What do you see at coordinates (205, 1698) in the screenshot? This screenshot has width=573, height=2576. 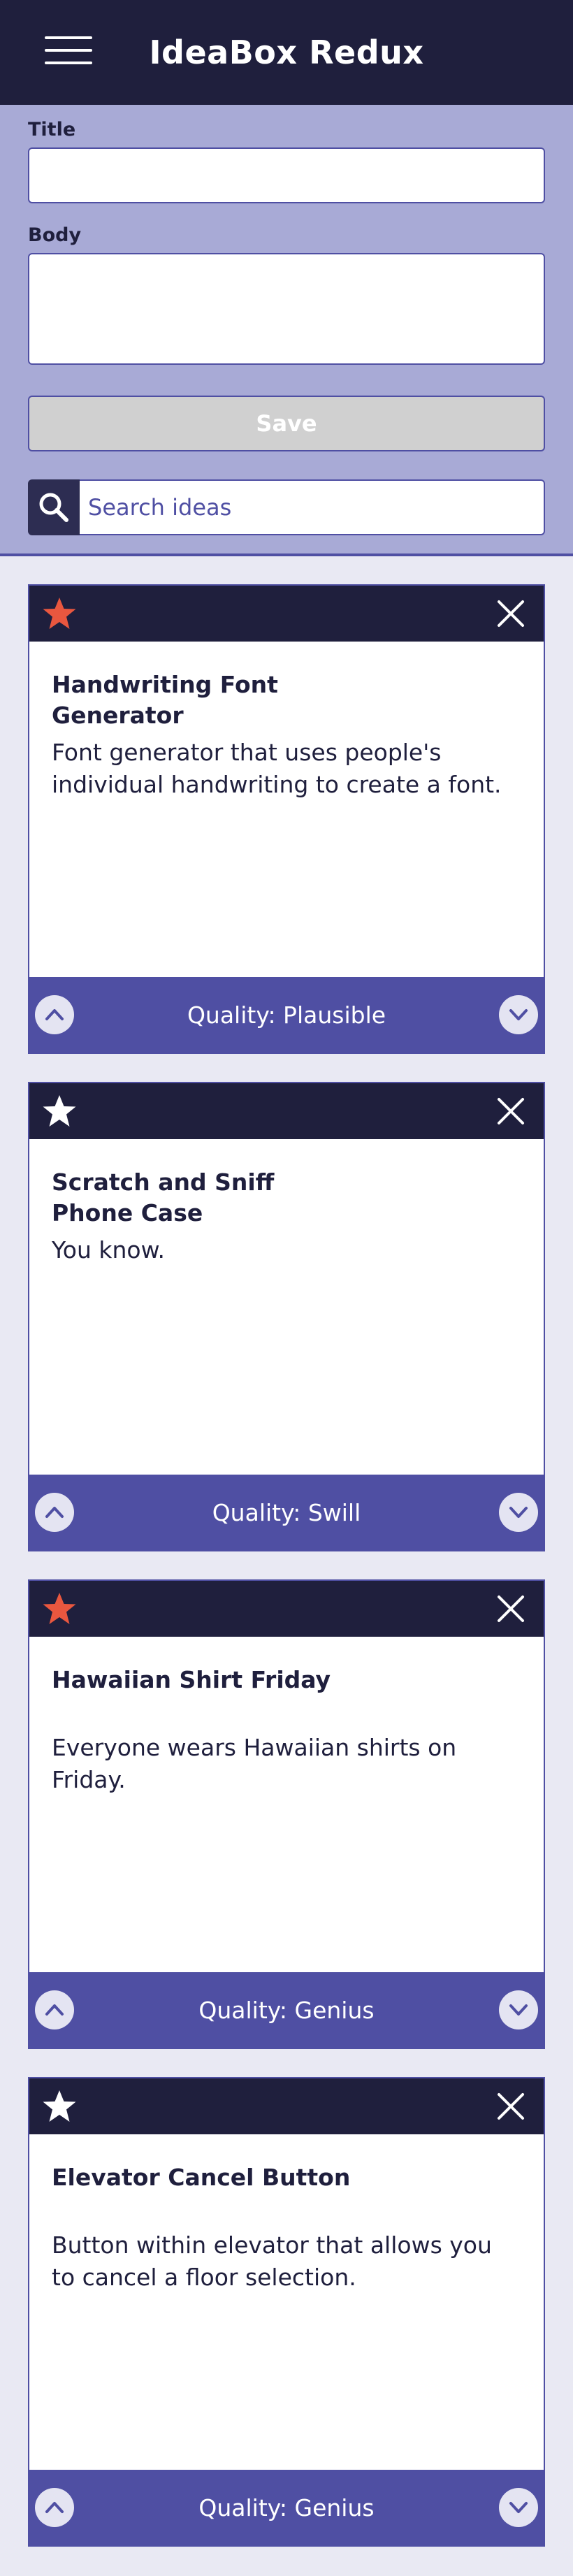 I see `idea-title: Hawaiian Shirt Friday` at bounding box center [205, 1698].